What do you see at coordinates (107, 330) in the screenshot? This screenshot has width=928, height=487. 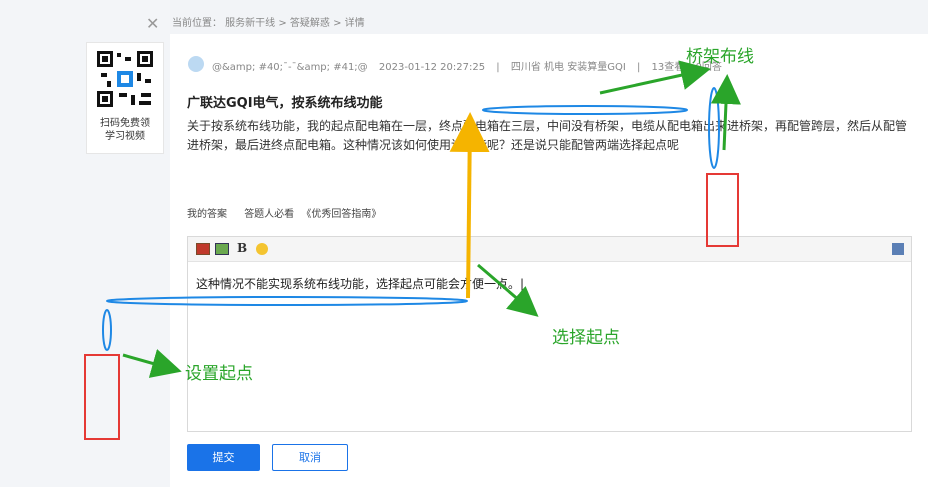 I see `highlight-ellipse-left` at bounding box center [107, 330].